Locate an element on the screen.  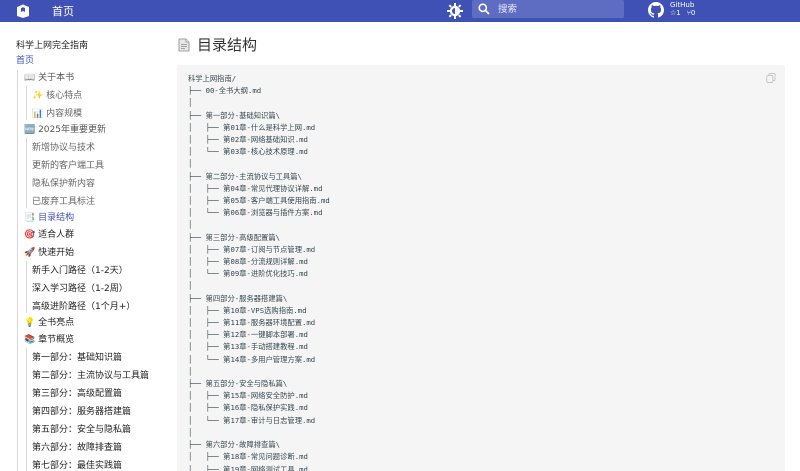
search-box is located at coordinates (548, 9).